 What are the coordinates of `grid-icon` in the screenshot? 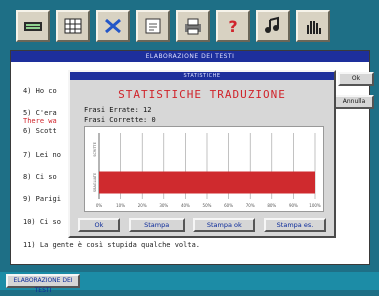 It's located at (73, 26).